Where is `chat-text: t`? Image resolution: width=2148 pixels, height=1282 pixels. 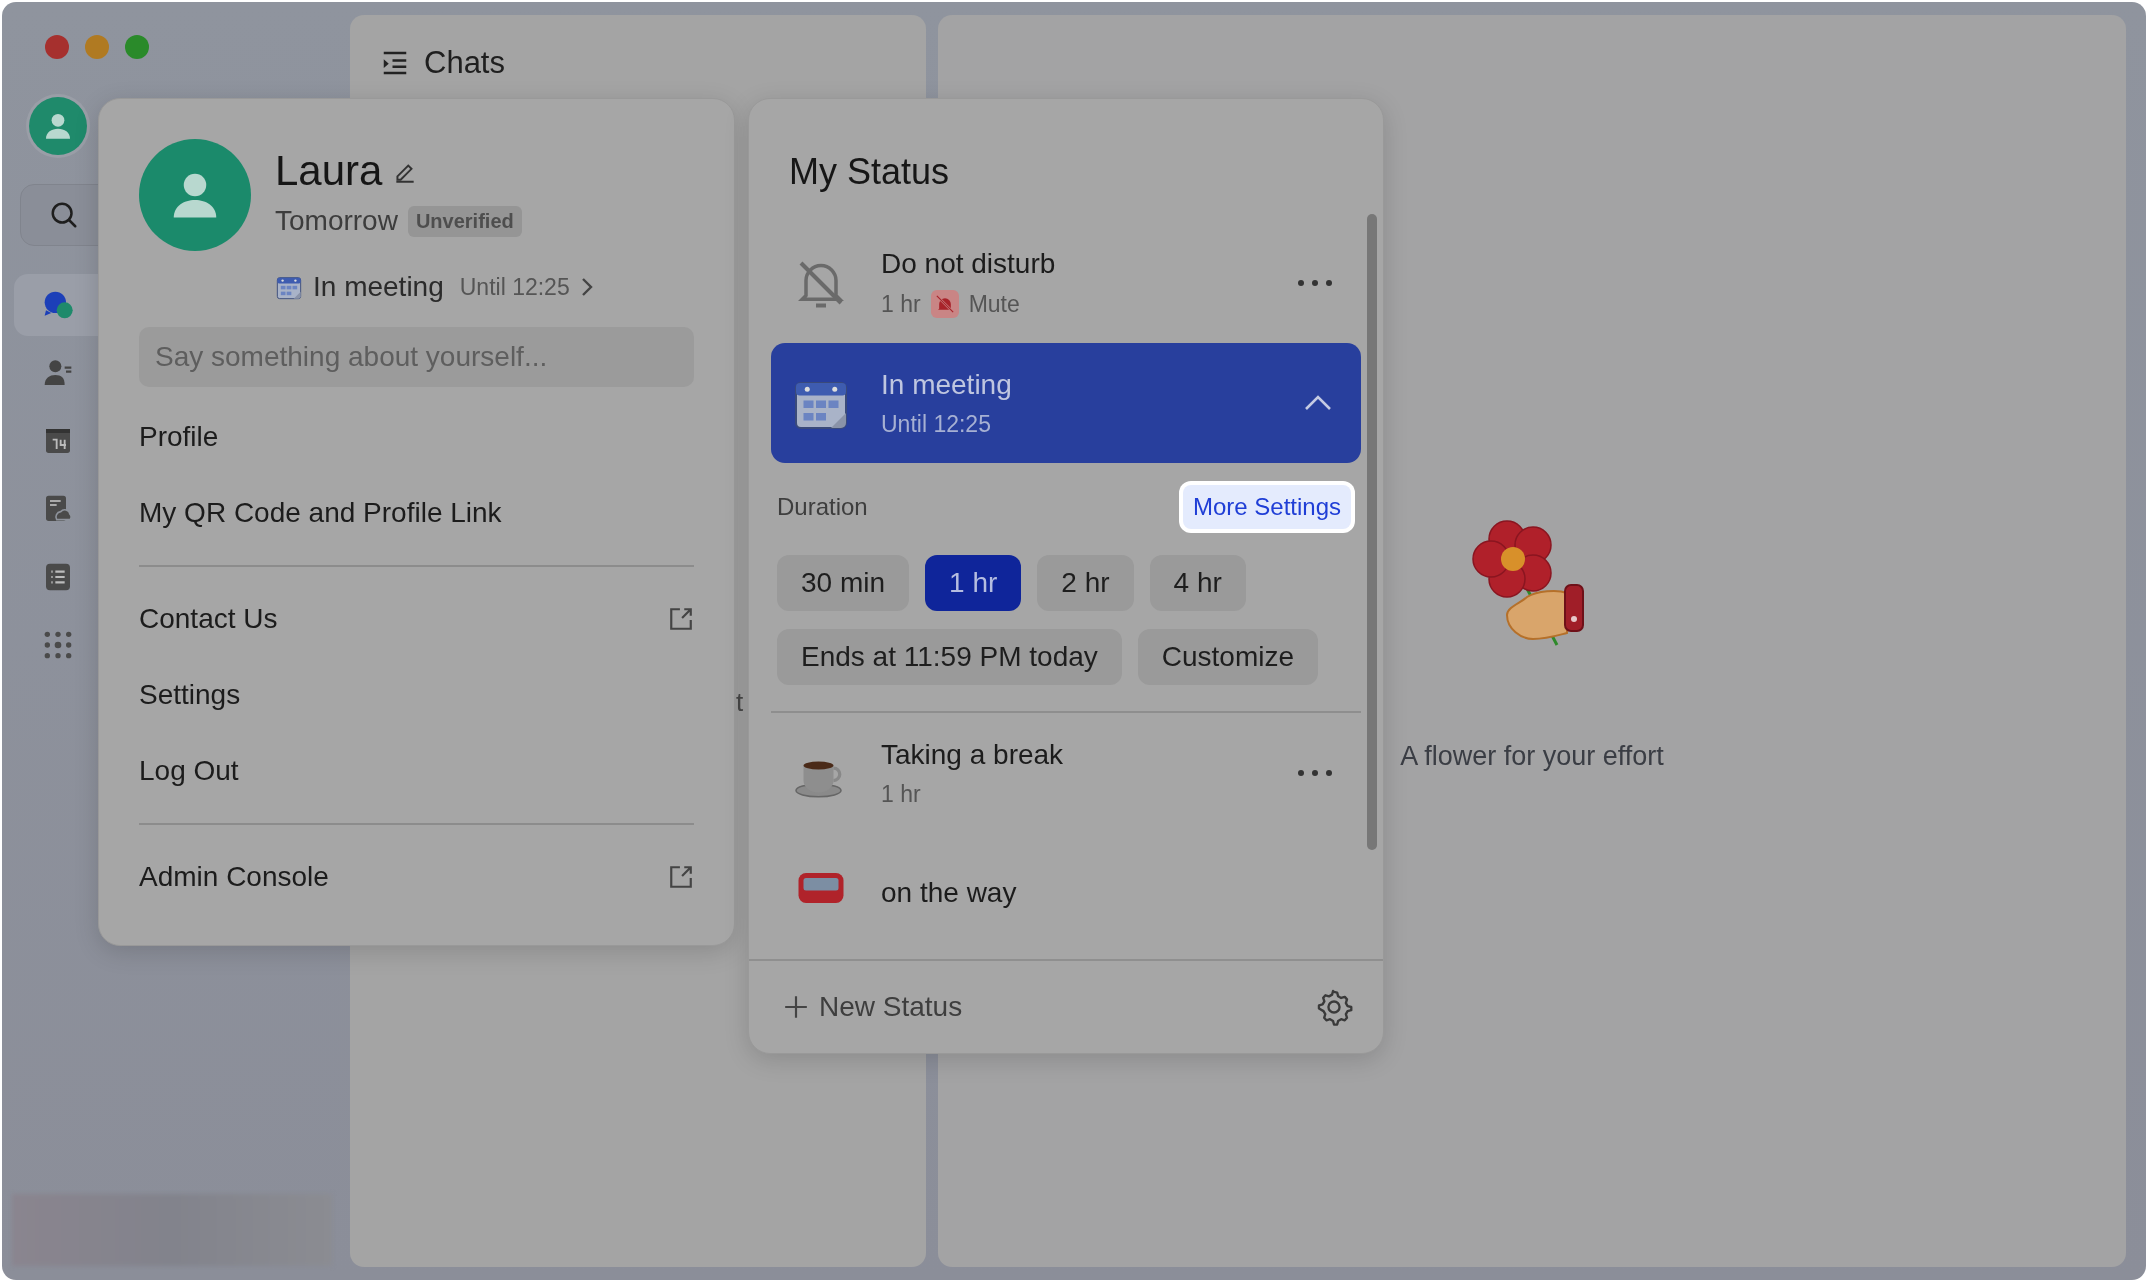 chat-text: t is located at coordinates (740, 702).